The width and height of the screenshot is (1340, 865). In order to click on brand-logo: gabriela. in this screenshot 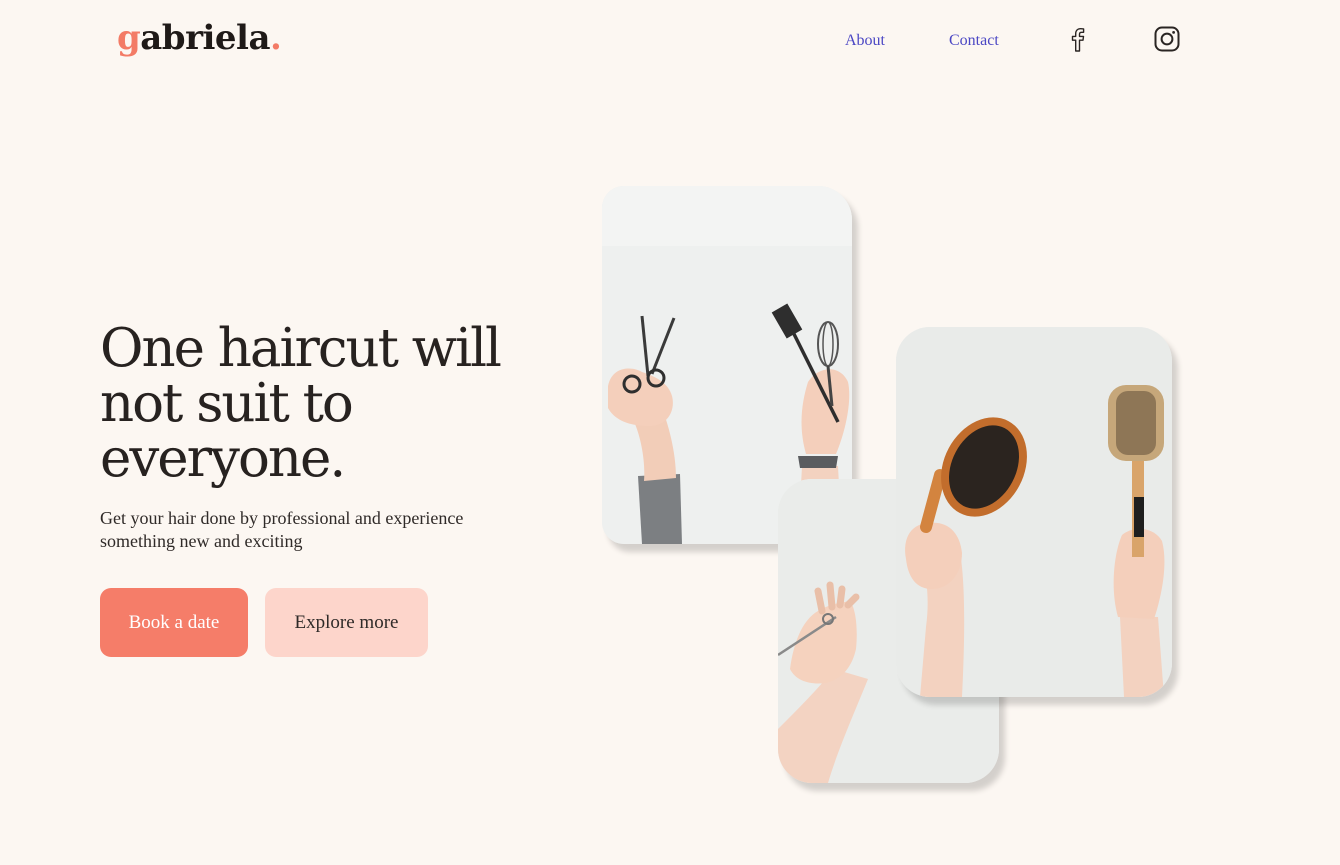, I will do `click(199, 38)`.